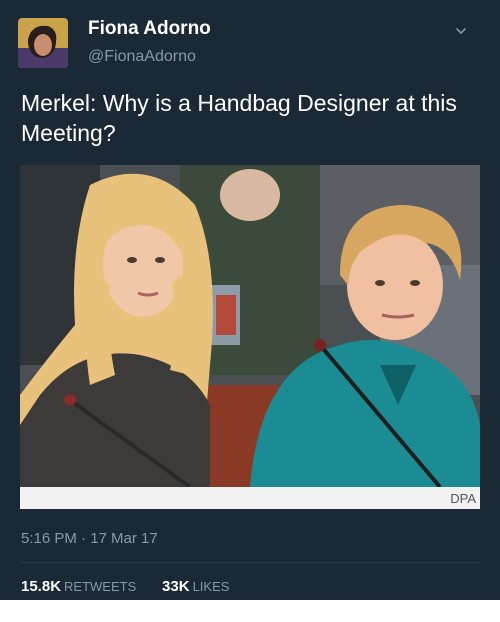 This screenshot has height=622, width=500. What do you see at coordinates (463, 498) in the screenshot?
I see `photo-credit: DPA` at bounding box center [463, 498].